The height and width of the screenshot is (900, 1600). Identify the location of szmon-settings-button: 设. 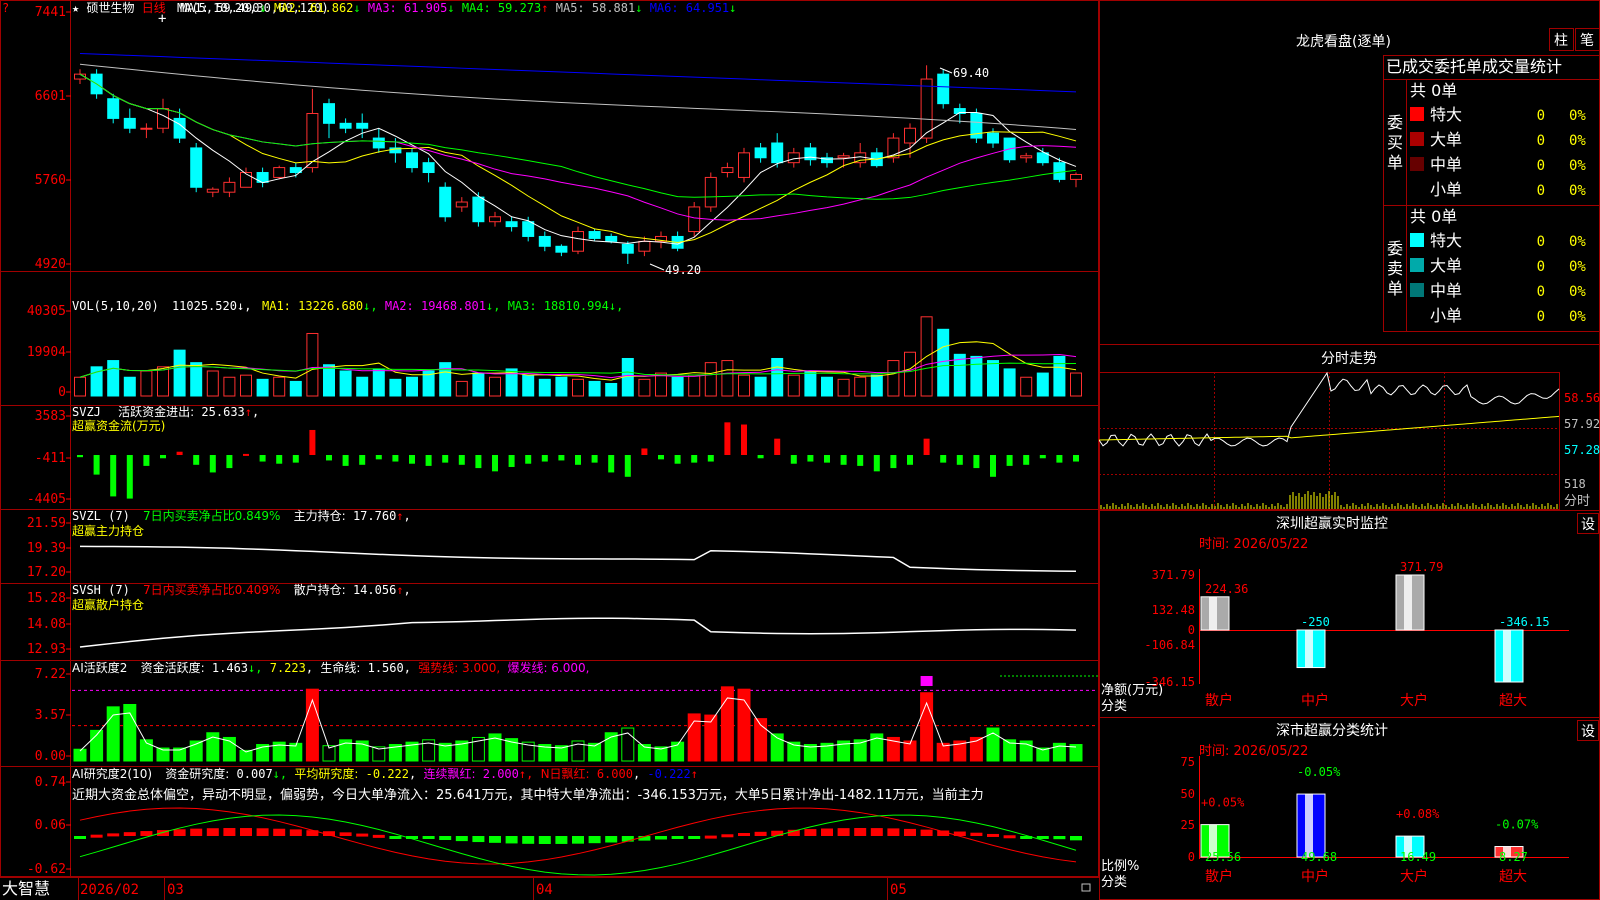
(1588, 523).